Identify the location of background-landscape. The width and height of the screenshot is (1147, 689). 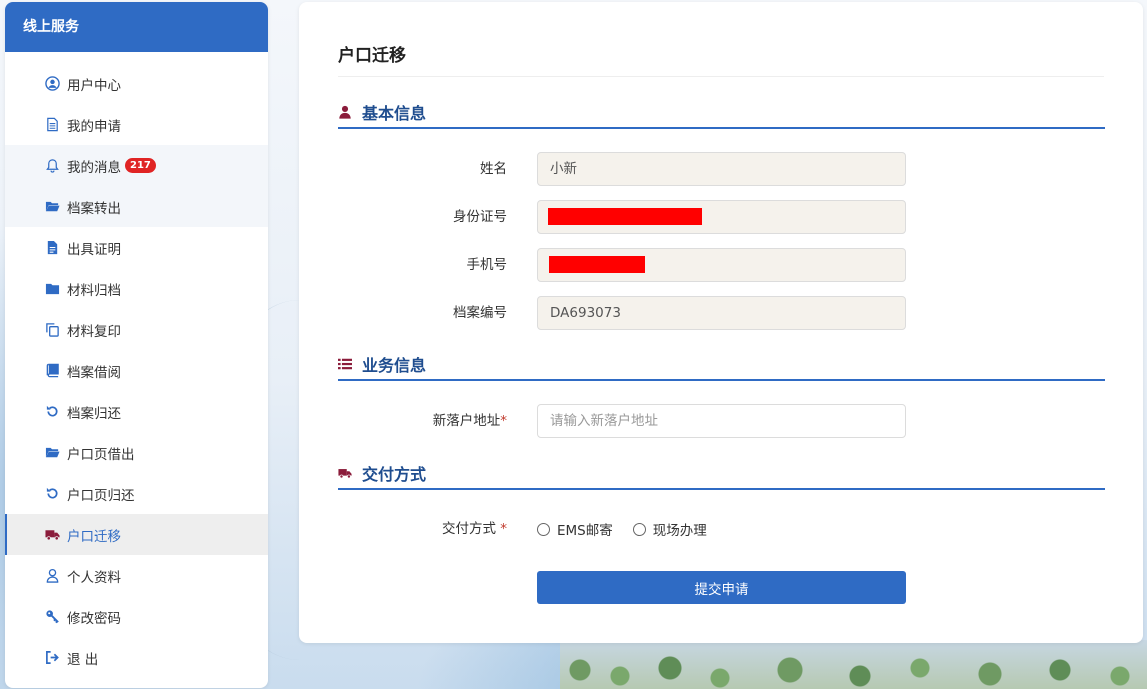
(853, 664).